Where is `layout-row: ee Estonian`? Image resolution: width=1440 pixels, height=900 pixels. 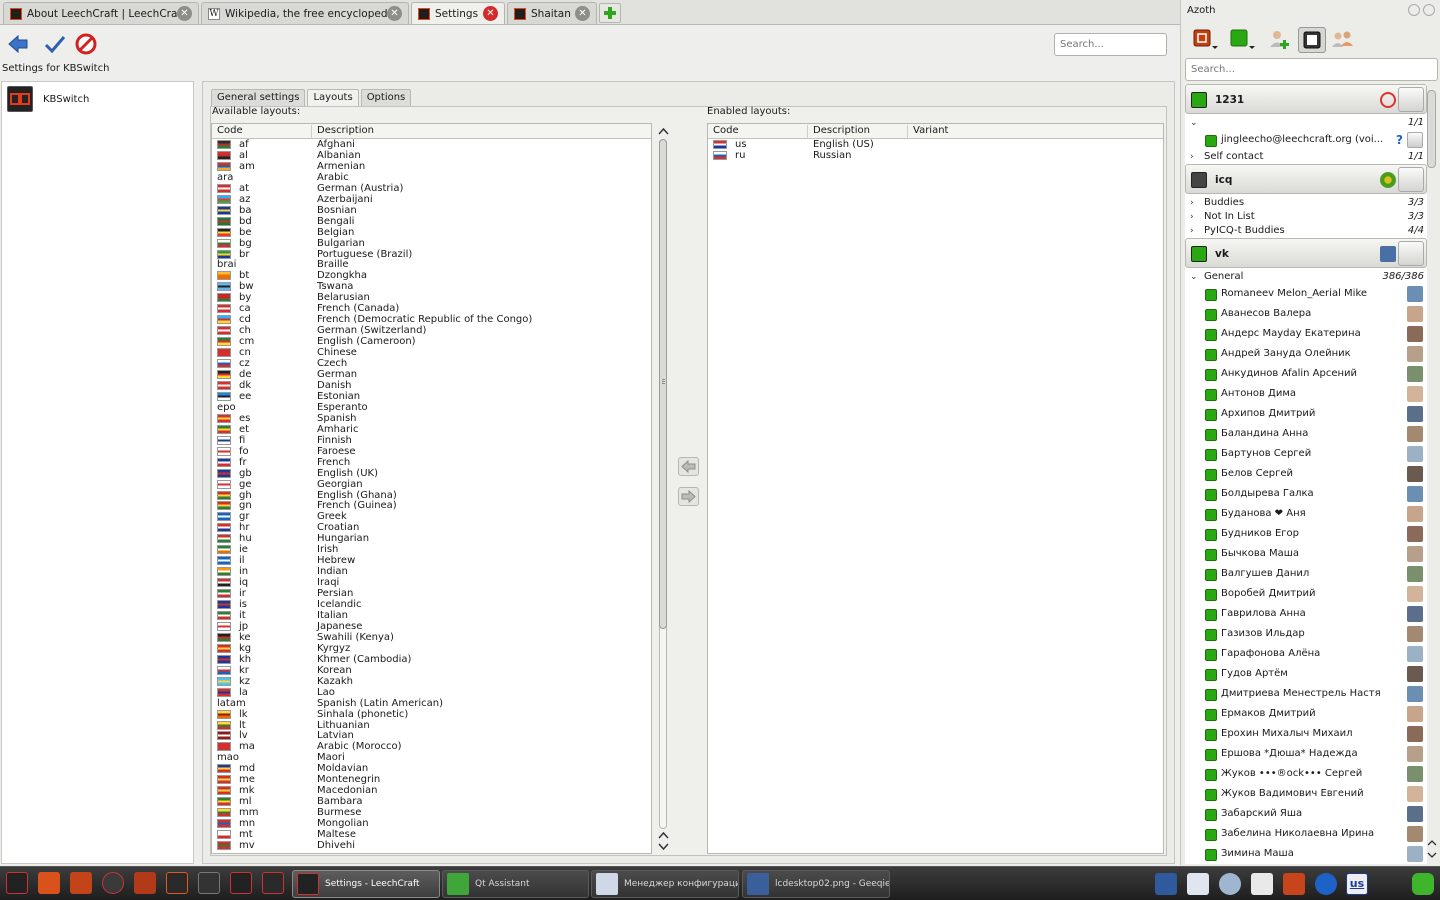 layout-row: ee Estonian is located at coordinates (431, 396).